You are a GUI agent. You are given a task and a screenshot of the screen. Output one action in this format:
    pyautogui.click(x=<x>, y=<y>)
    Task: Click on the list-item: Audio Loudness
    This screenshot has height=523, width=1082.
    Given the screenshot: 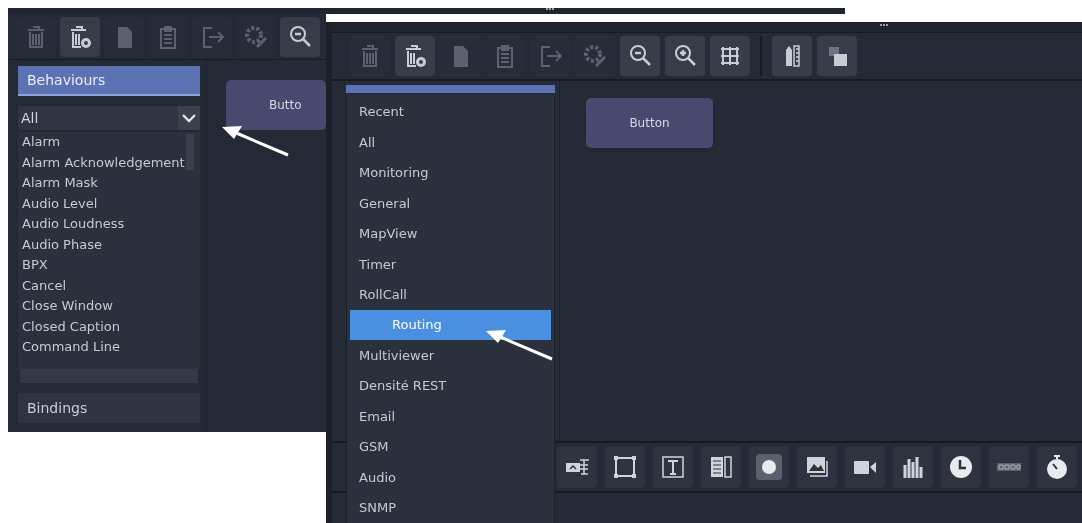 What is the action you would take?
    pyautogui.click(x=111, y=224)
    